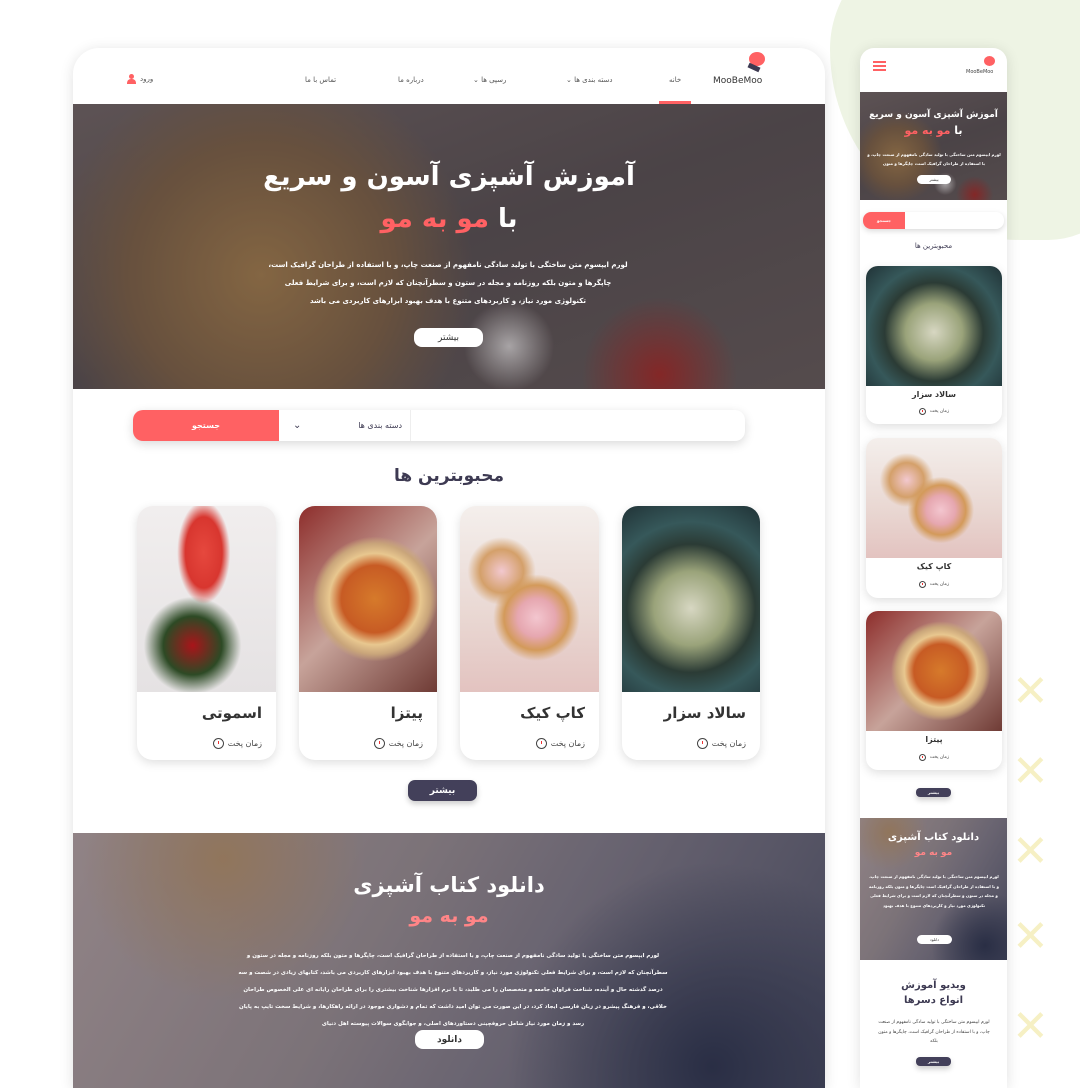  I want to click on mobile-hero-subtitle: با مو به مو, so click(933, 130).